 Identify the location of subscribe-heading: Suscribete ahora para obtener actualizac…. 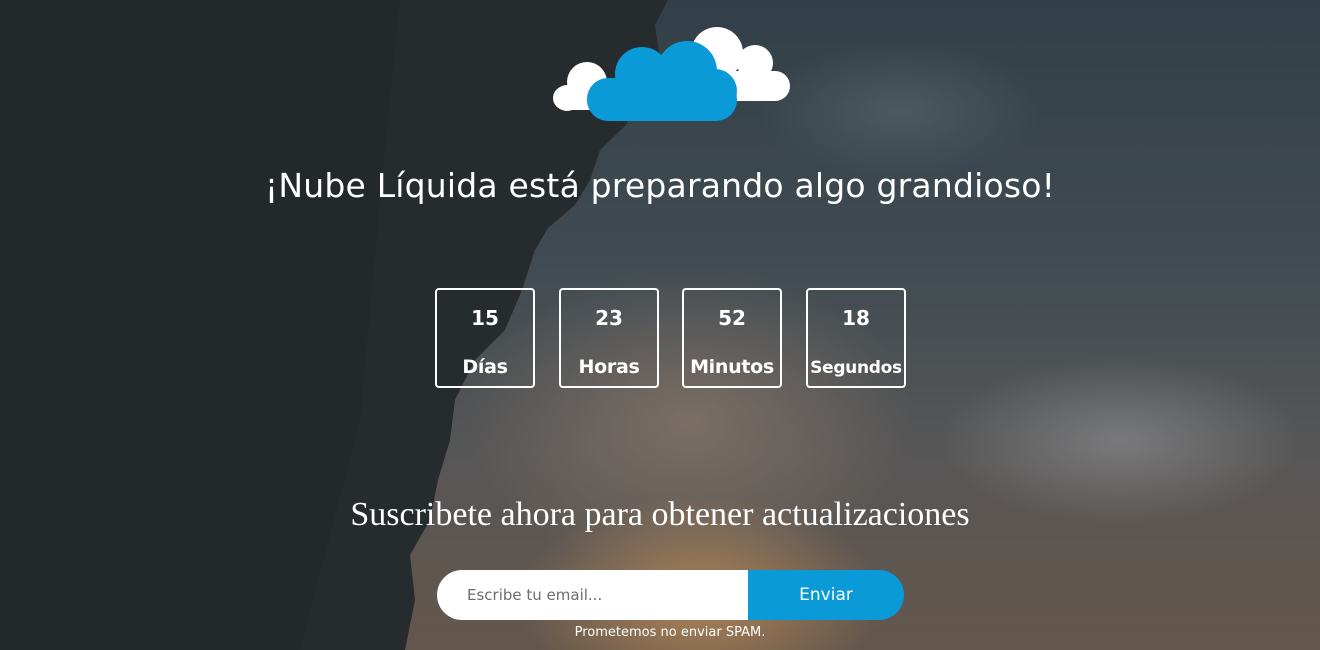
(660, 514).